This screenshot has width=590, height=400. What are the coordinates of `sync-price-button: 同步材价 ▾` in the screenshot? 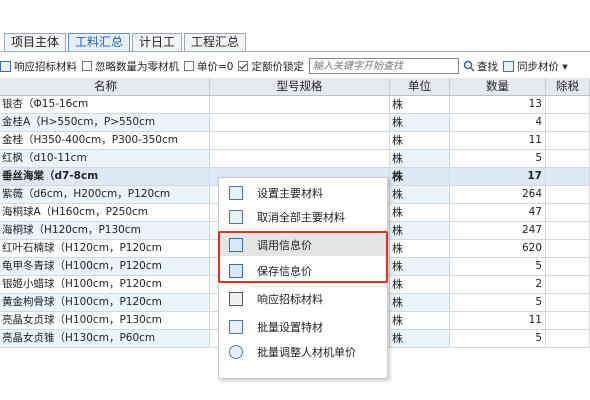 It's located at (535, 66).